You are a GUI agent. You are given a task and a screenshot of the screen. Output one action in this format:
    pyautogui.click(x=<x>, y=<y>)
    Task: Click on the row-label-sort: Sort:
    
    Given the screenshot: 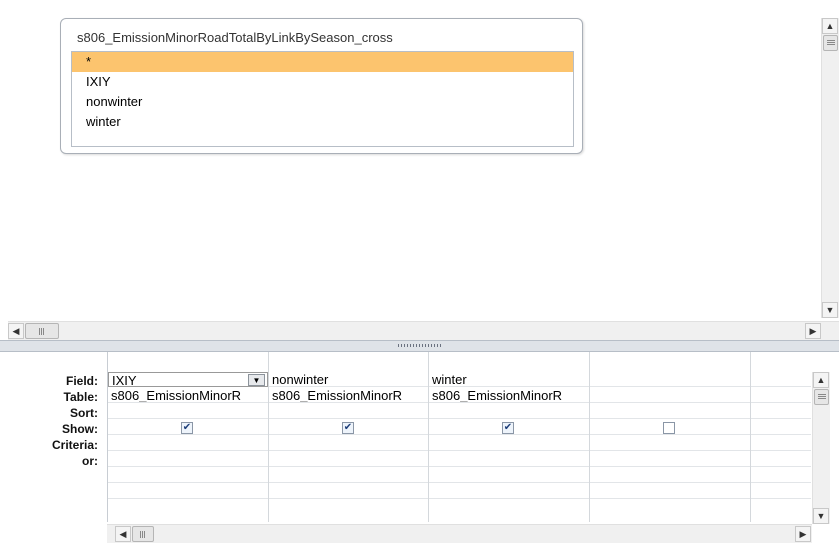 What is the action you would take?
    pyautogui.click(x=84, y=413)
    